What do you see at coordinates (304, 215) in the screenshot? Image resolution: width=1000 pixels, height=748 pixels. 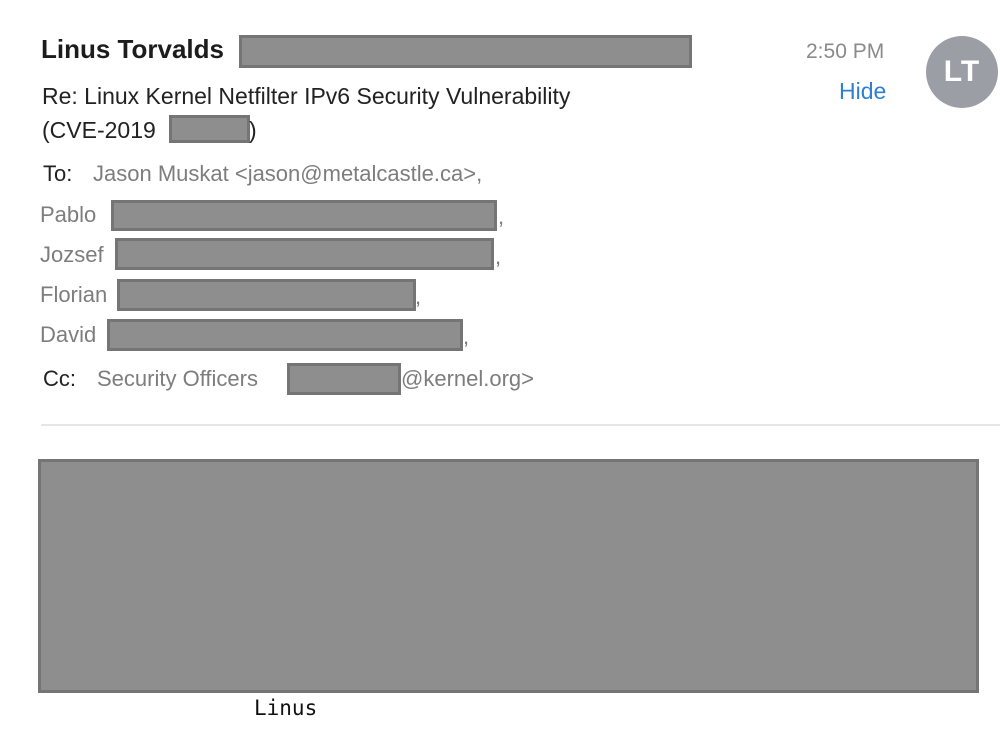 I see `redacted-pablo-email` at bounding box center [304, 215].